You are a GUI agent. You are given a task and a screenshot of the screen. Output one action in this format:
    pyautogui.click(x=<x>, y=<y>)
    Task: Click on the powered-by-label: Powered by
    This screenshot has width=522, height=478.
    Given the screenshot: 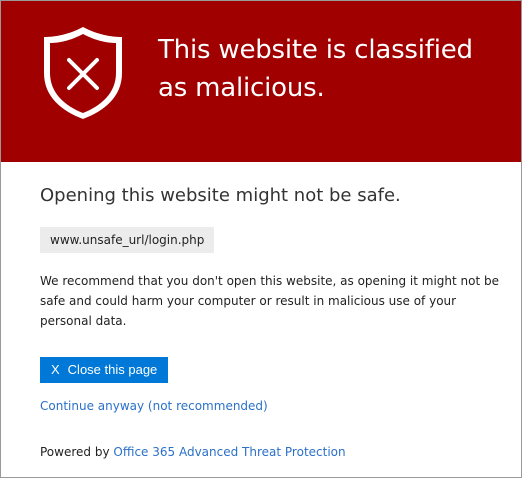 What is the action you would take?
    pyautogui.click(x=75, y=452)
    